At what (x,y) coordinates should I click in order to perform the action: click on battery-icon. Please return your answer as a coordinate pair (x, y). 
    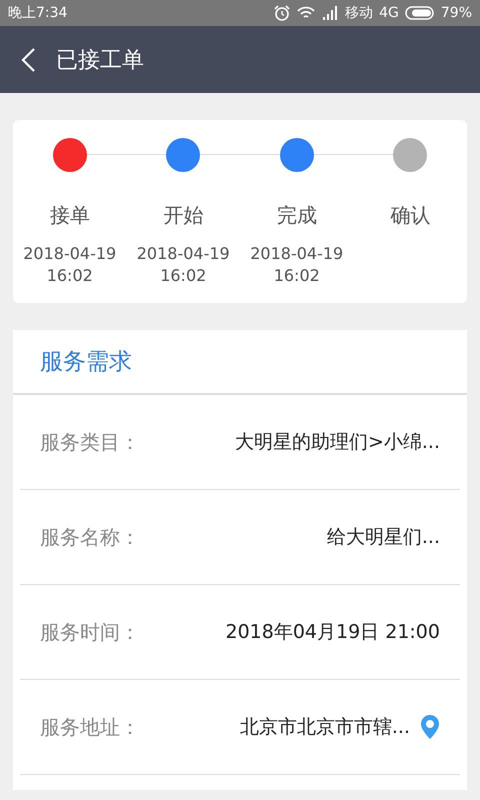
    Looking at the image, I should click on (419, 13).